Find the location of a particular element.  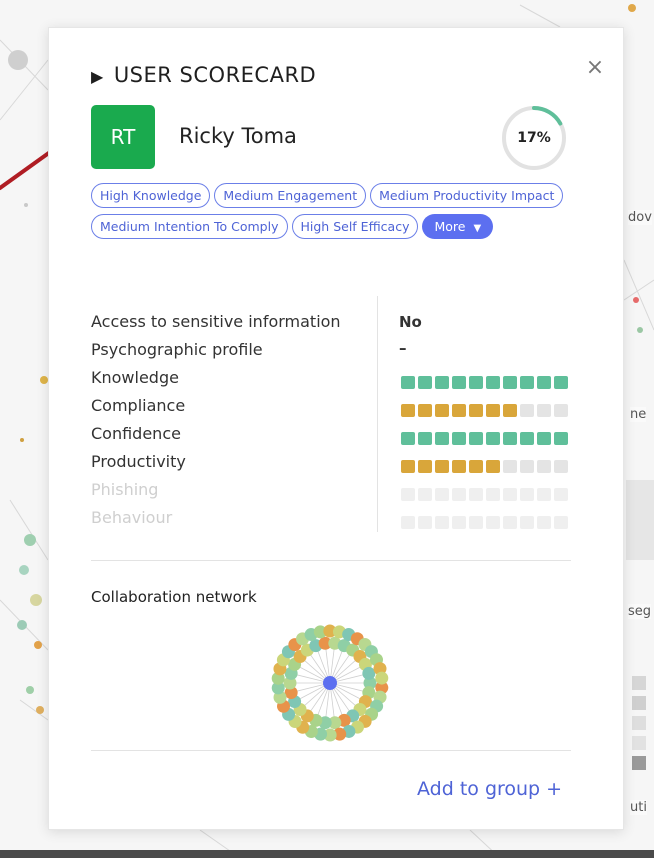

avatar: RT is located at coordinates (123, 137).